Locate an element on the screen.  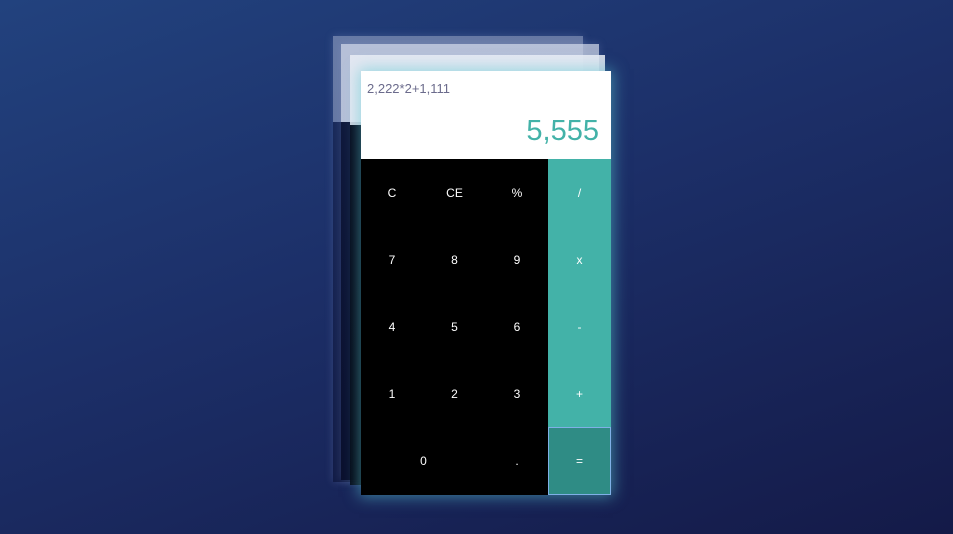
digit-3-button: 3 is located at coordinates (517, 393).